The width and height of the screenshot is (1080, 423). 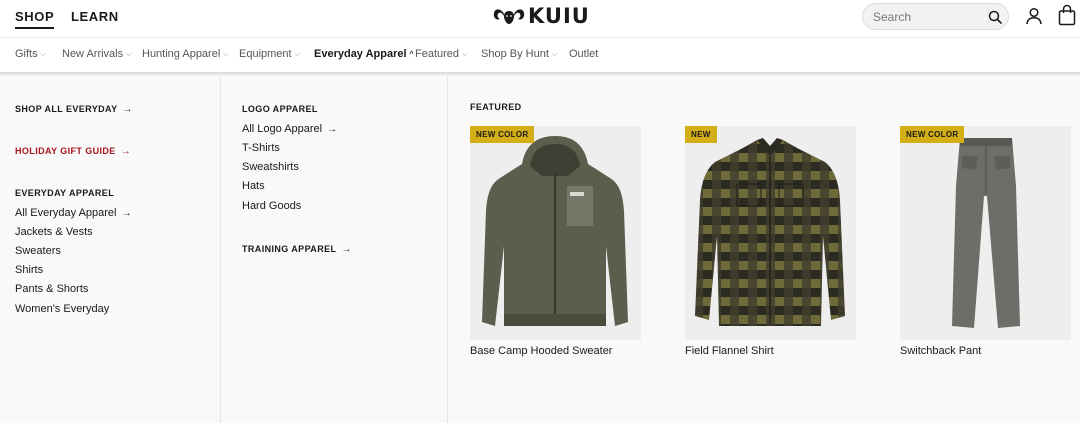 I want to click on nav-label: New Arrivals, so click(x=93, y=54).